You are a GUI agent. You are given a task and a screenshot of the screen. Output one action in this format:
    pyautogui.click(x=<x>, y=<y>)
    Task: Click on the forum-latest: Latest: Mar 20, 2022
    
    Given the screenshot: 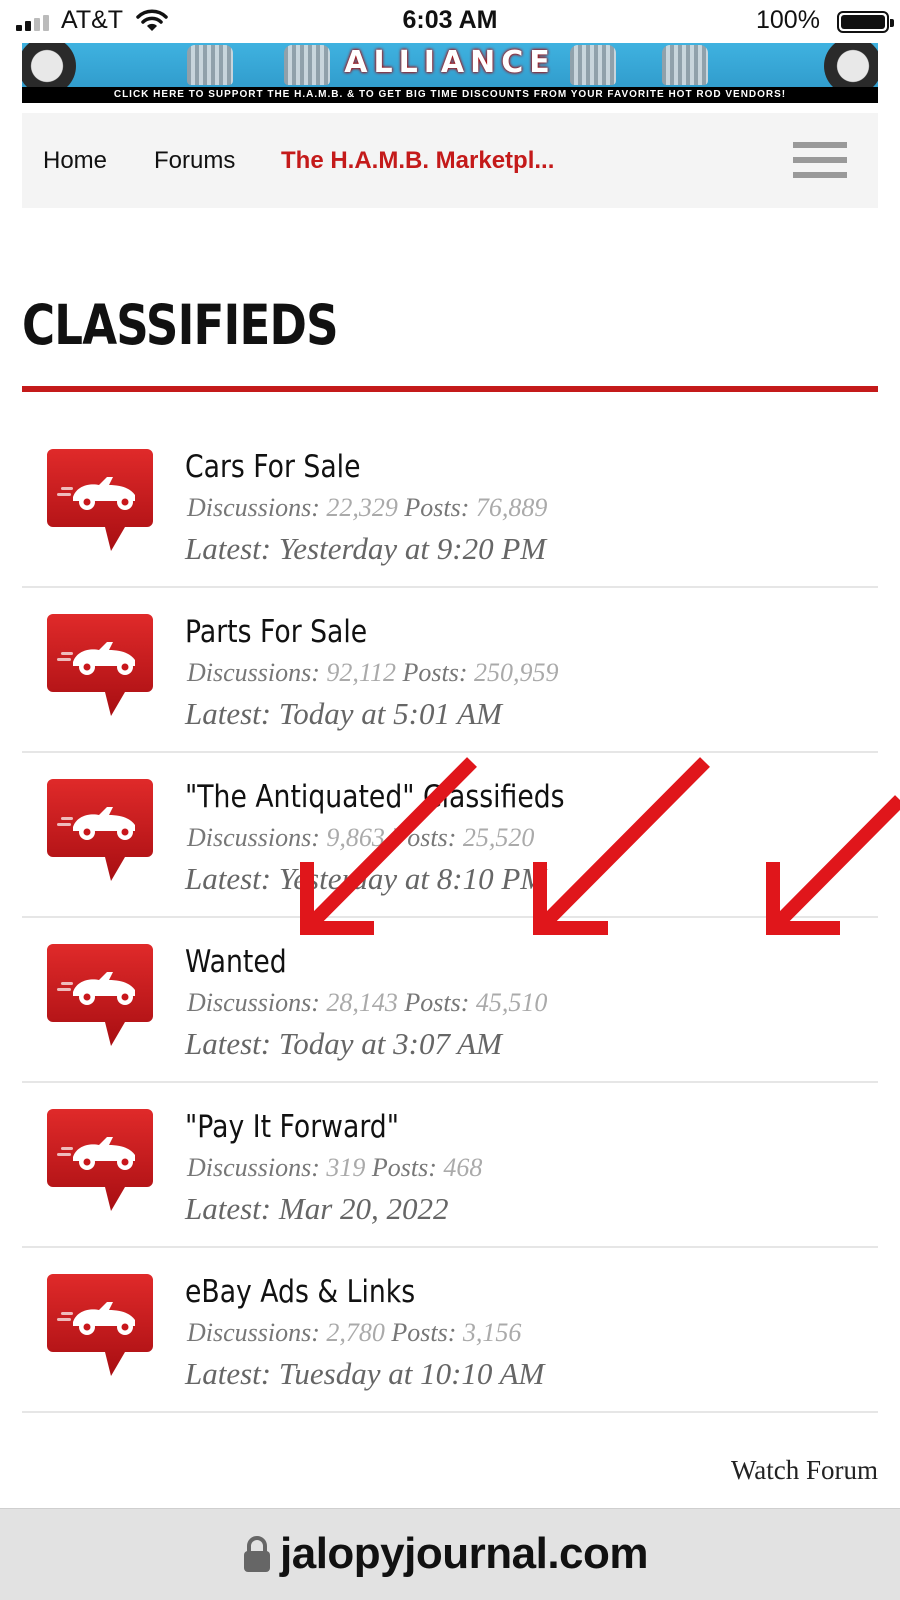 What is the action you would take?
    pyautogui.click(x=317, y=1209)
    